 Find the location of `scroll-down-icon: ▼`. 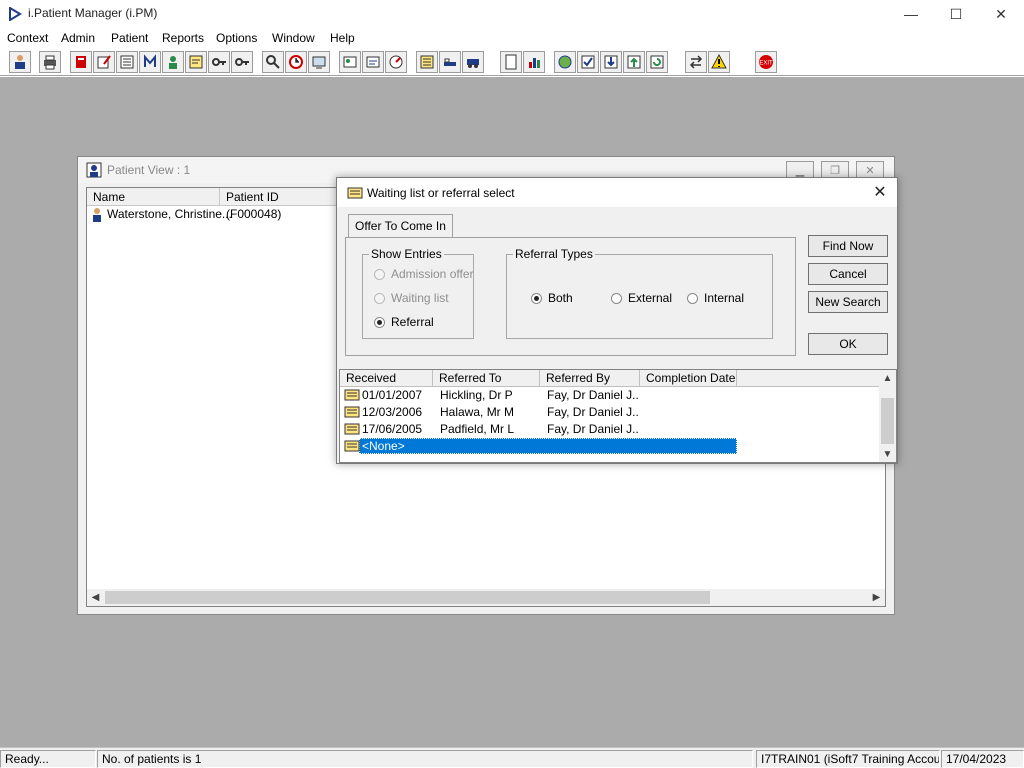

scroll-down-icon: ▼ is located at coordinates (887, 454).